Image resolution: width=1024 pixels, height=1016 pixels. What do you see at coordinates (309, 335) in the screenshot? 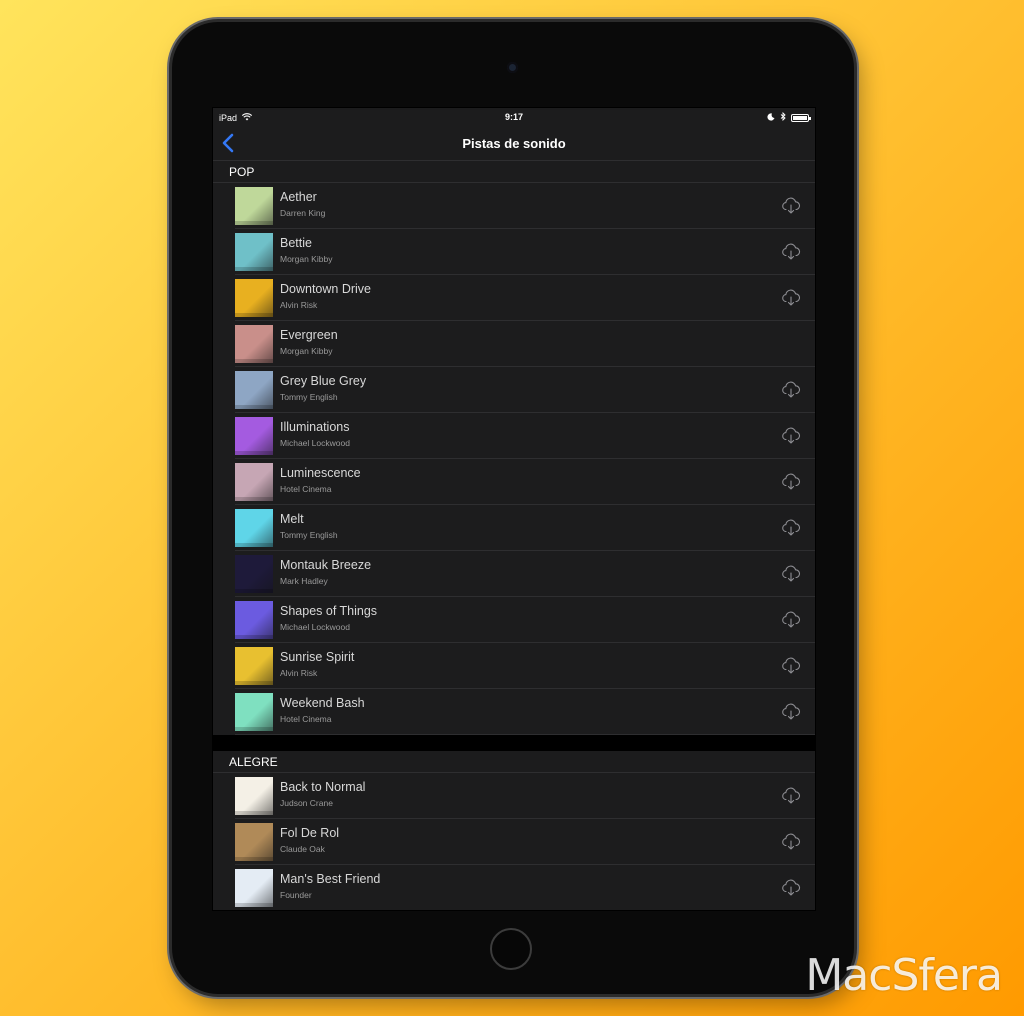
I see `track-title: Evergreen` at bounding box center [309, 335].